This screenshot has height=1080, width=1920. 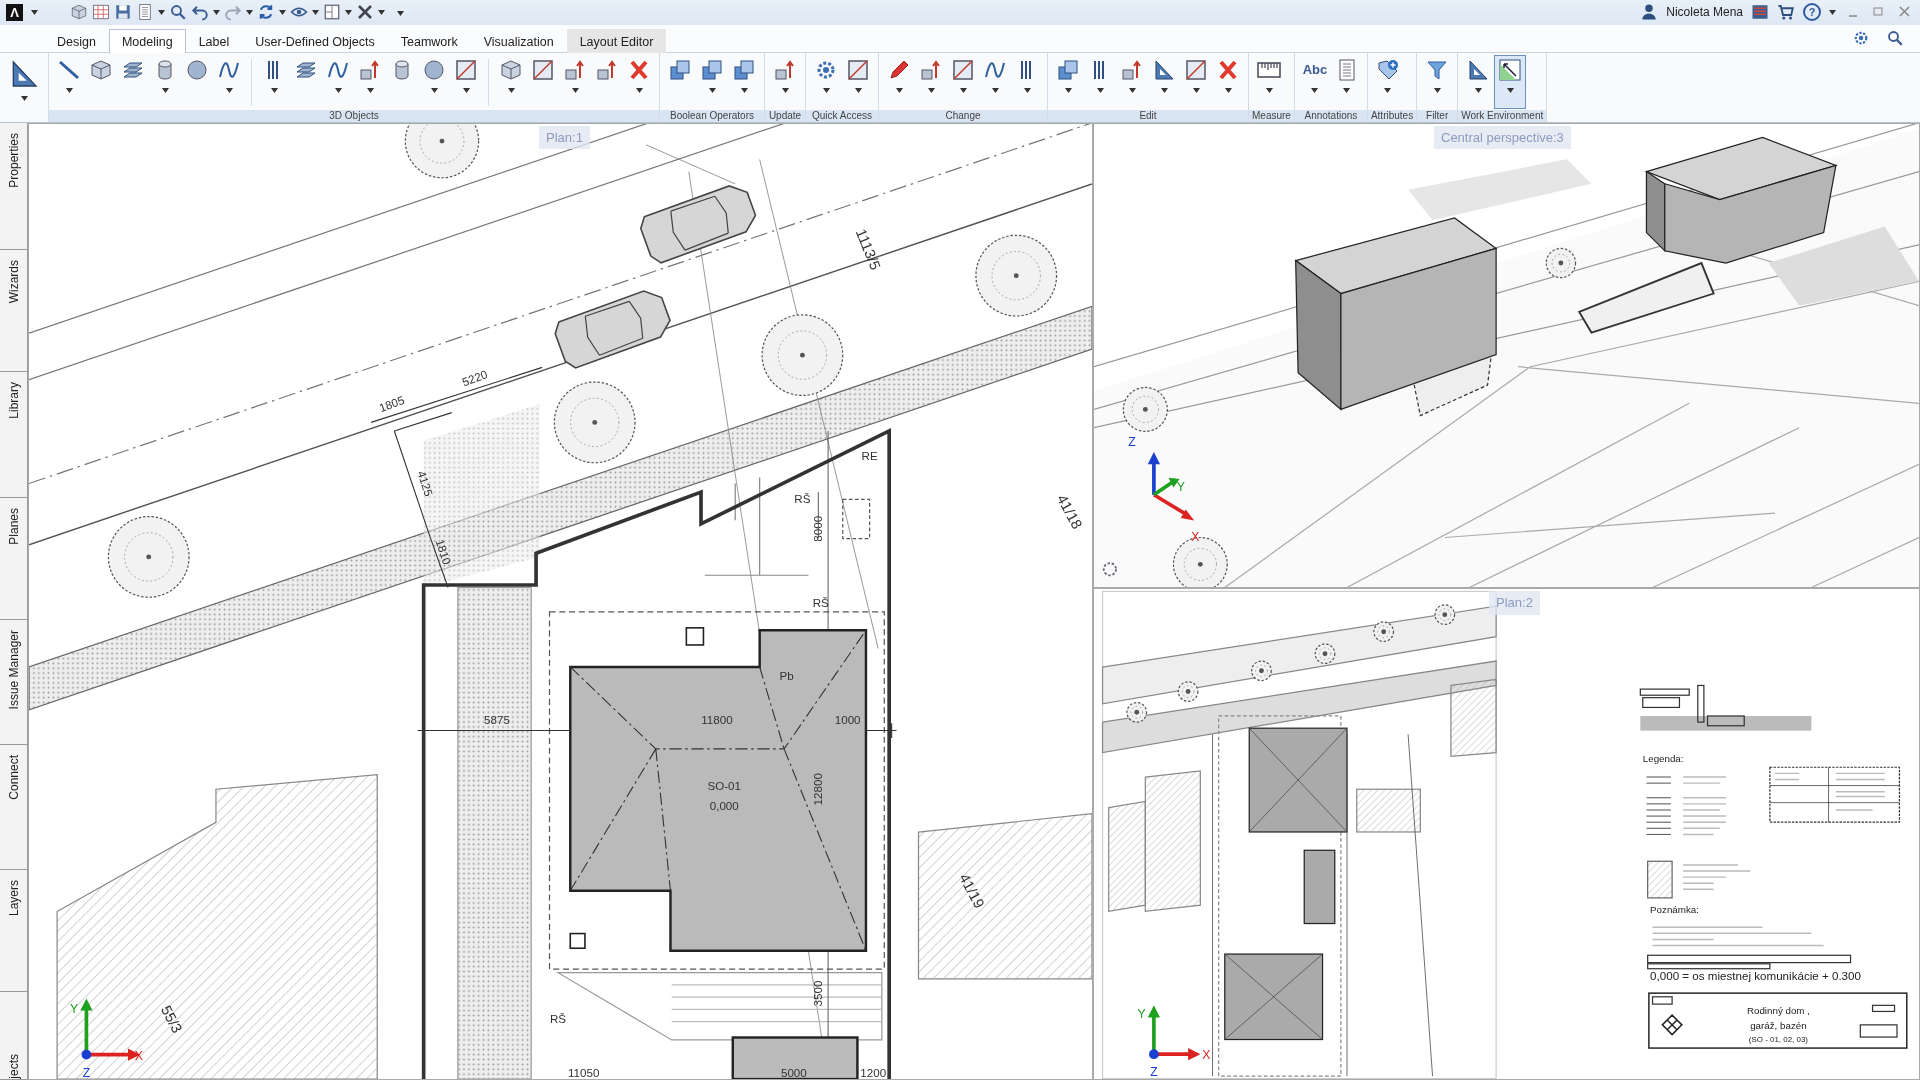 I want to click on side-tab: Library, so click(x=13, y=434).